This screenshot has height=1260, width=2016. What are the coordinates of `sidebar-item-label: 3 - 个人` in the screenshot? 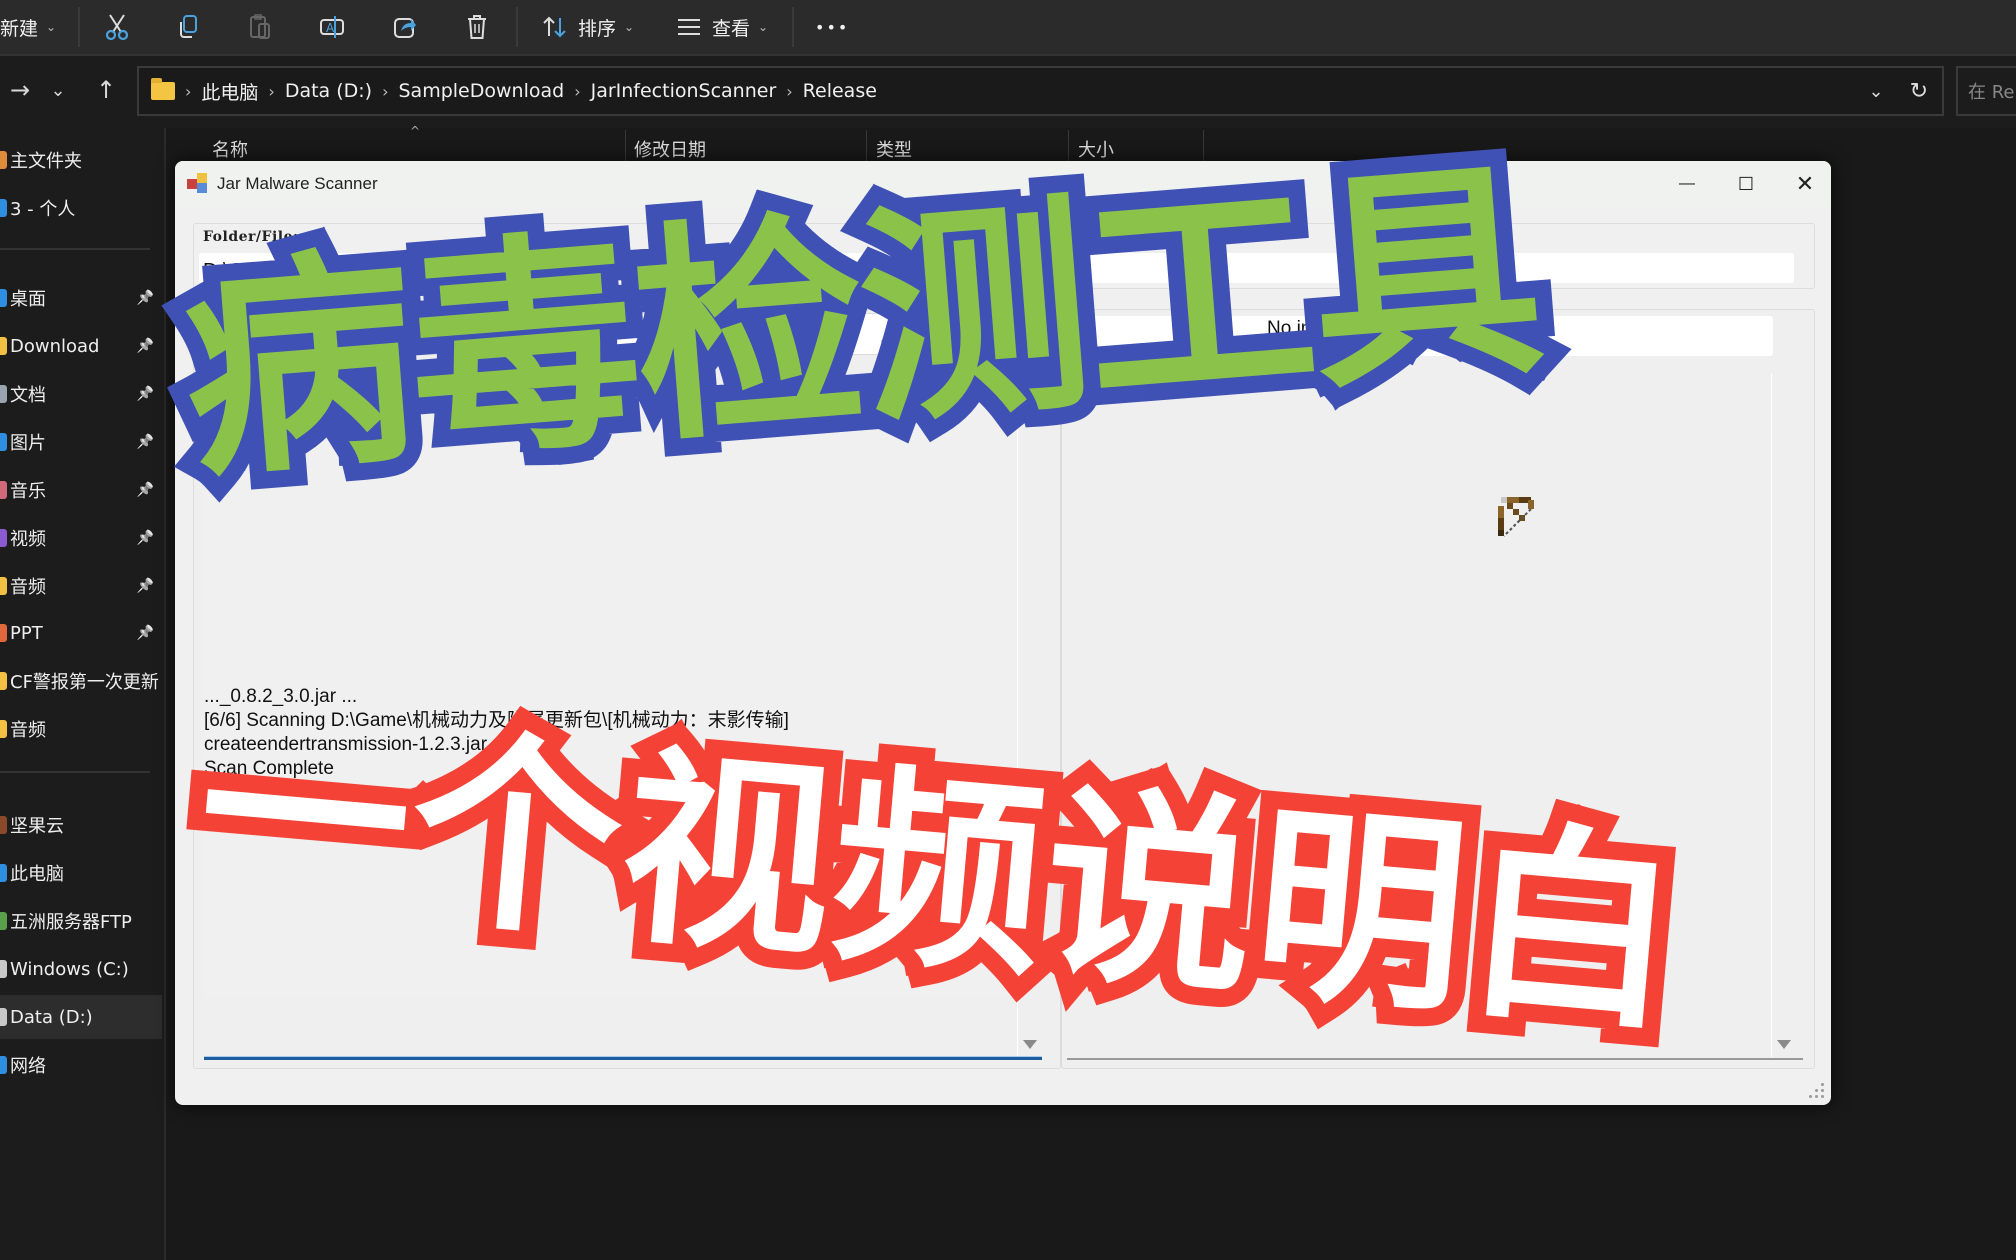 It's located at (43, 209).